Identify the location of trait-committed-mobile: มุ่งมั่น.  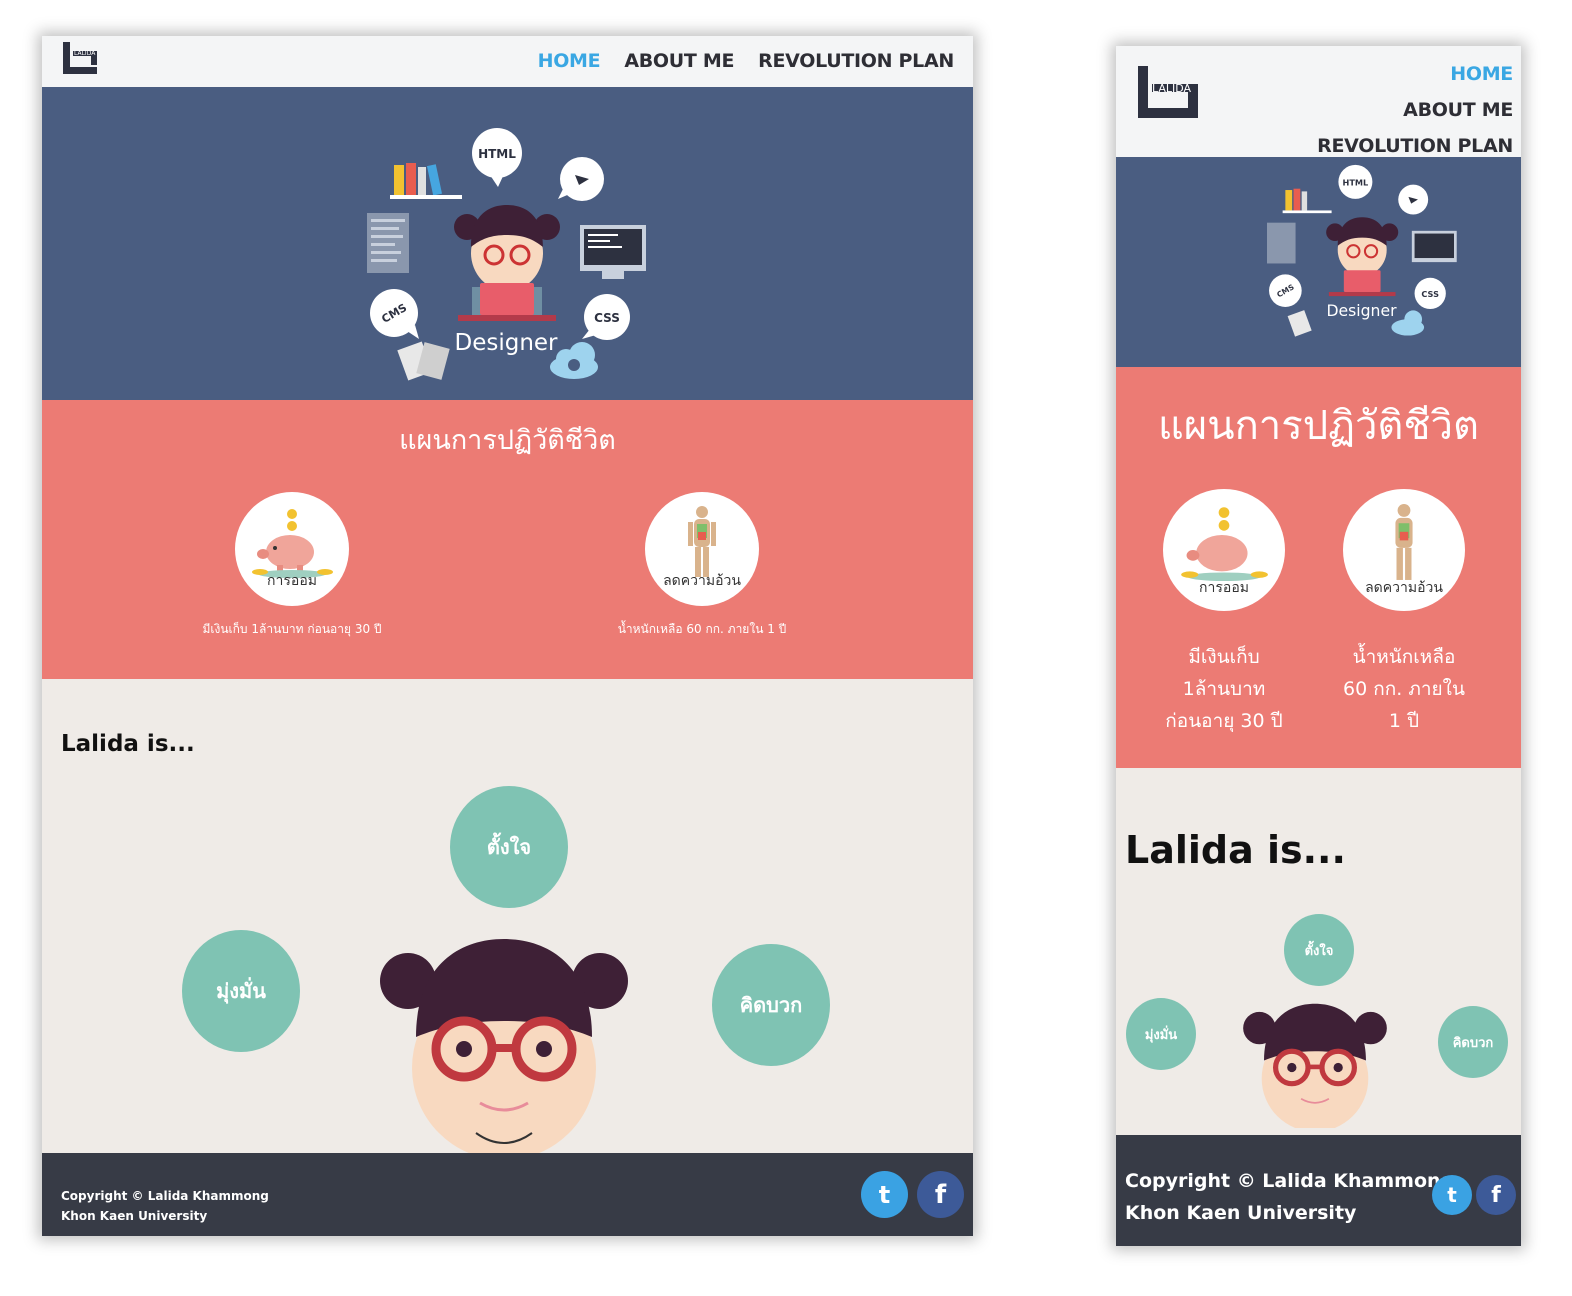
(1161, 1034).